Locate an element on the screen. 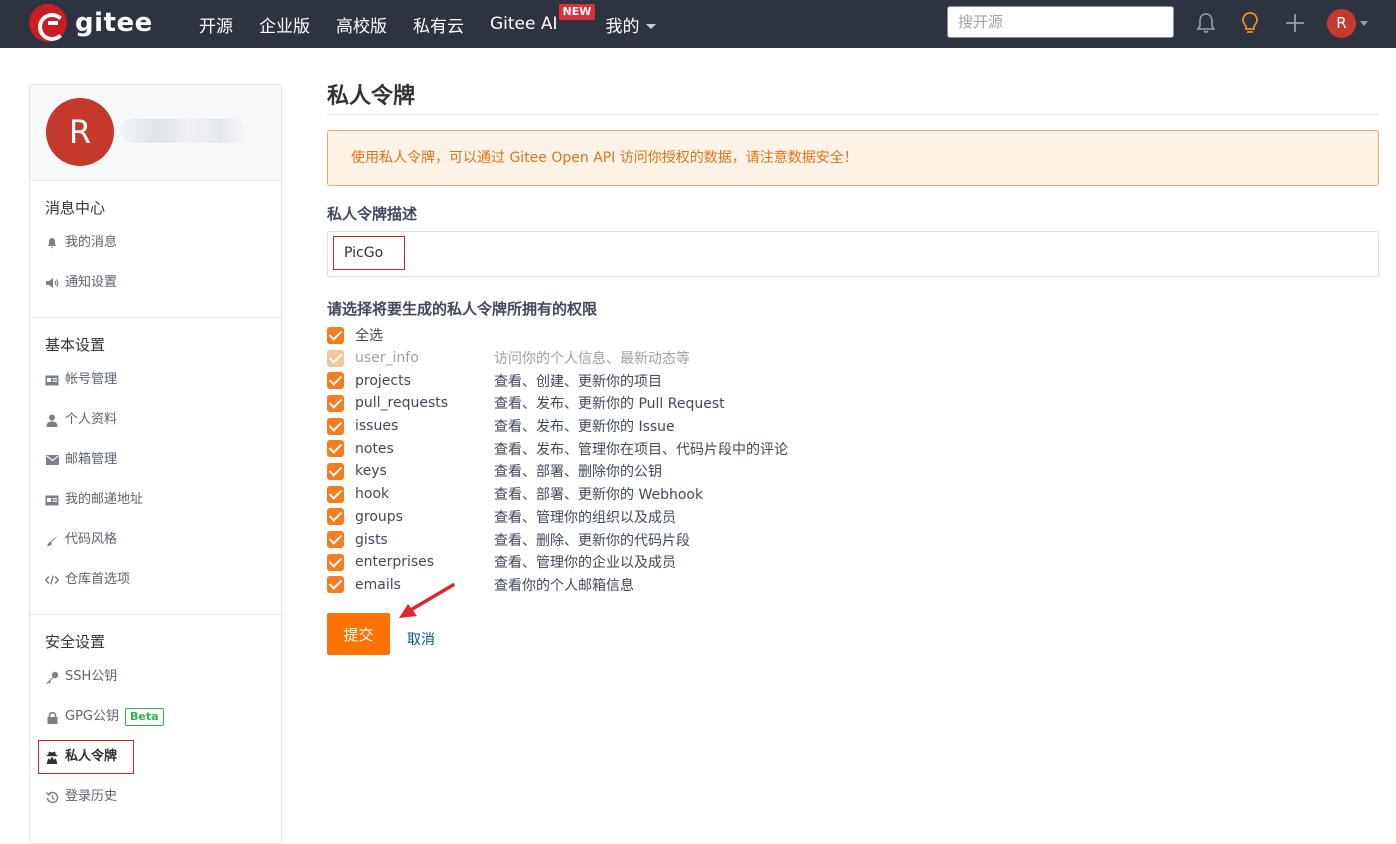  permission-row: gists 查看、删除、更新你的代码片段 is located at coordinates (853, 539).